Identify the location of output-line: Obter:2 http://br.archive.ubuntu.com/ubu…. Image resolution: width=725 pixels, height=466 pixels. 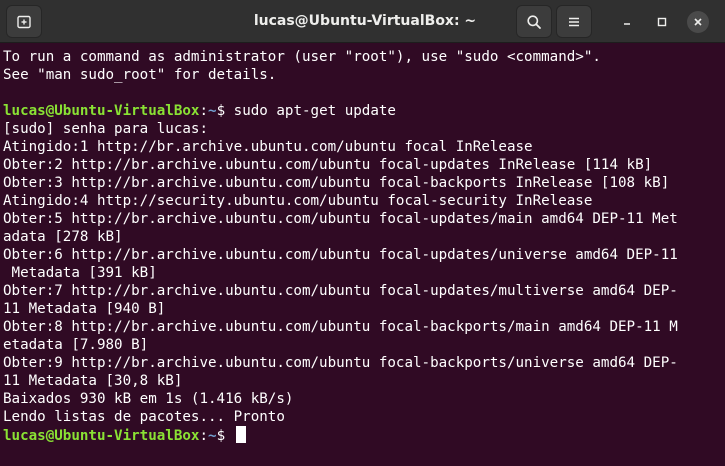
(328, 165).